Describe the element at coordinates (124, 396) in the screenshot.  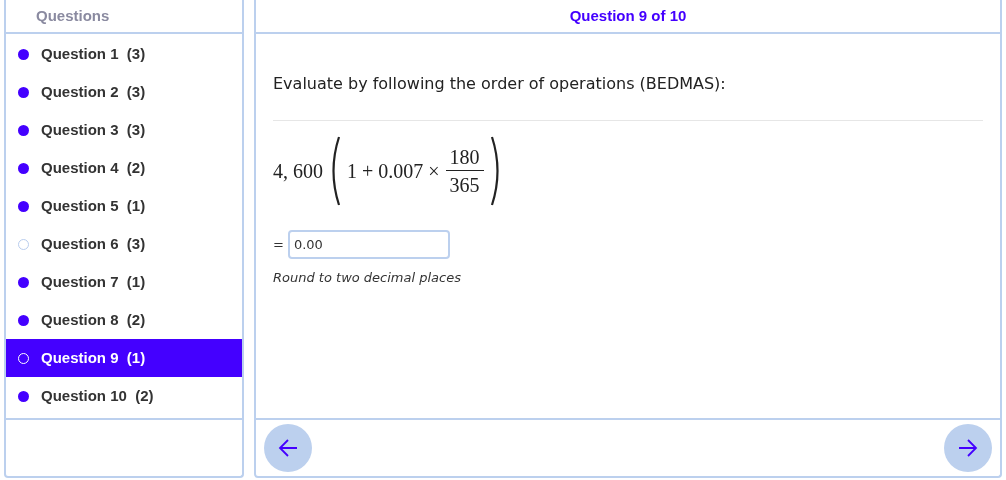
I see `question-list-item: Question 10 (2)` at that location.